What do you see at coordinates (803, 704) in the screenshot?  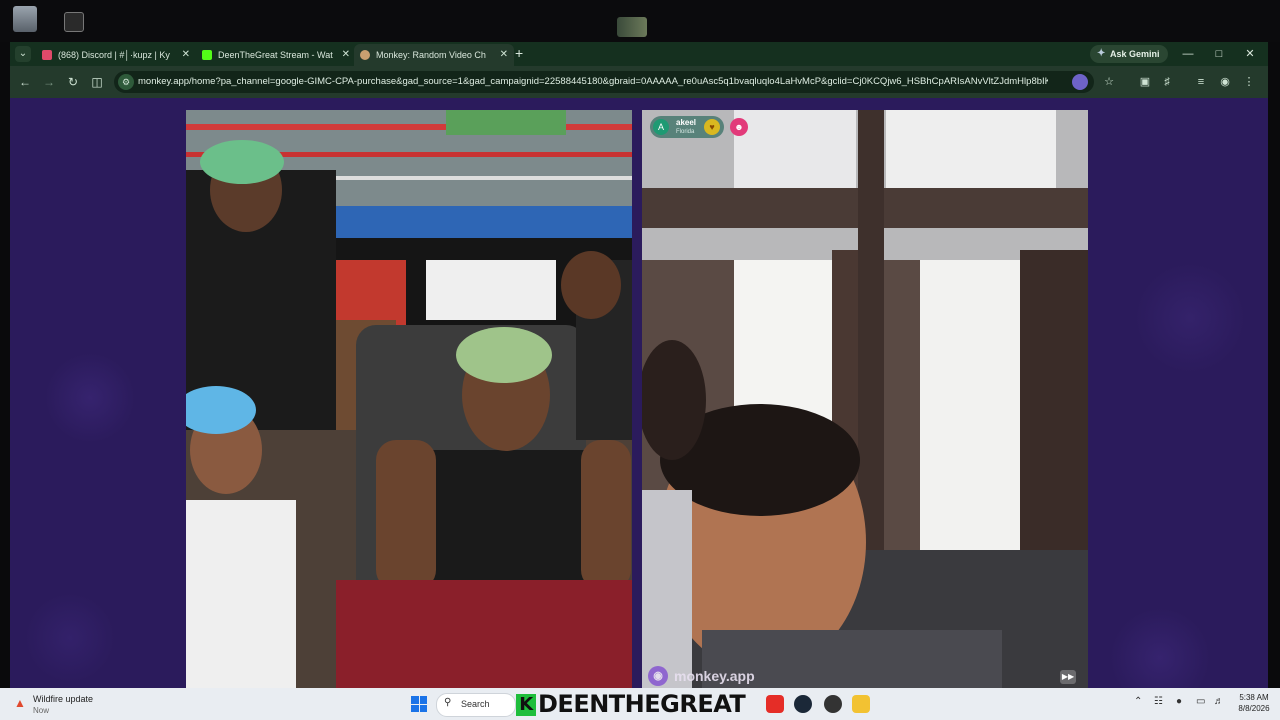 I see `steam-app-icon` at bounding box center [803, 704].